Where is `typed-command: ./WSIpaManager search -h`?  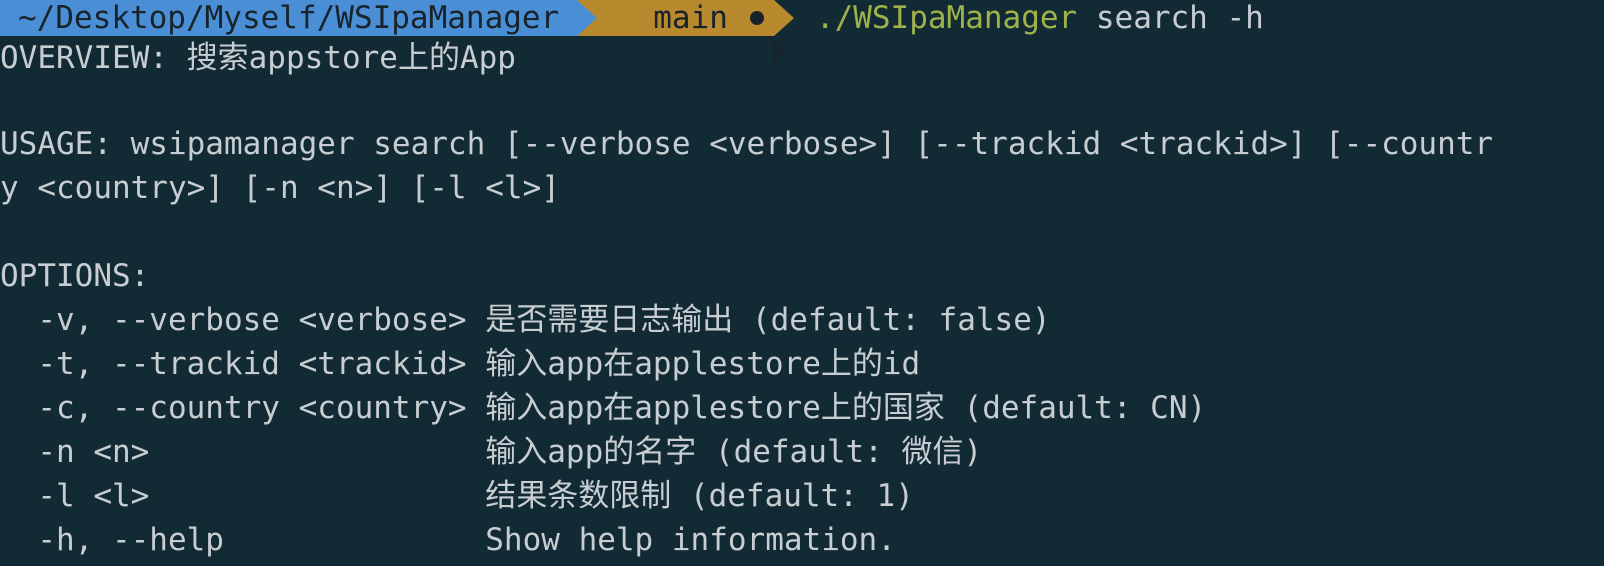
typed-command: ./WSIpaManager search -h is located at coordinates (1029, 18).